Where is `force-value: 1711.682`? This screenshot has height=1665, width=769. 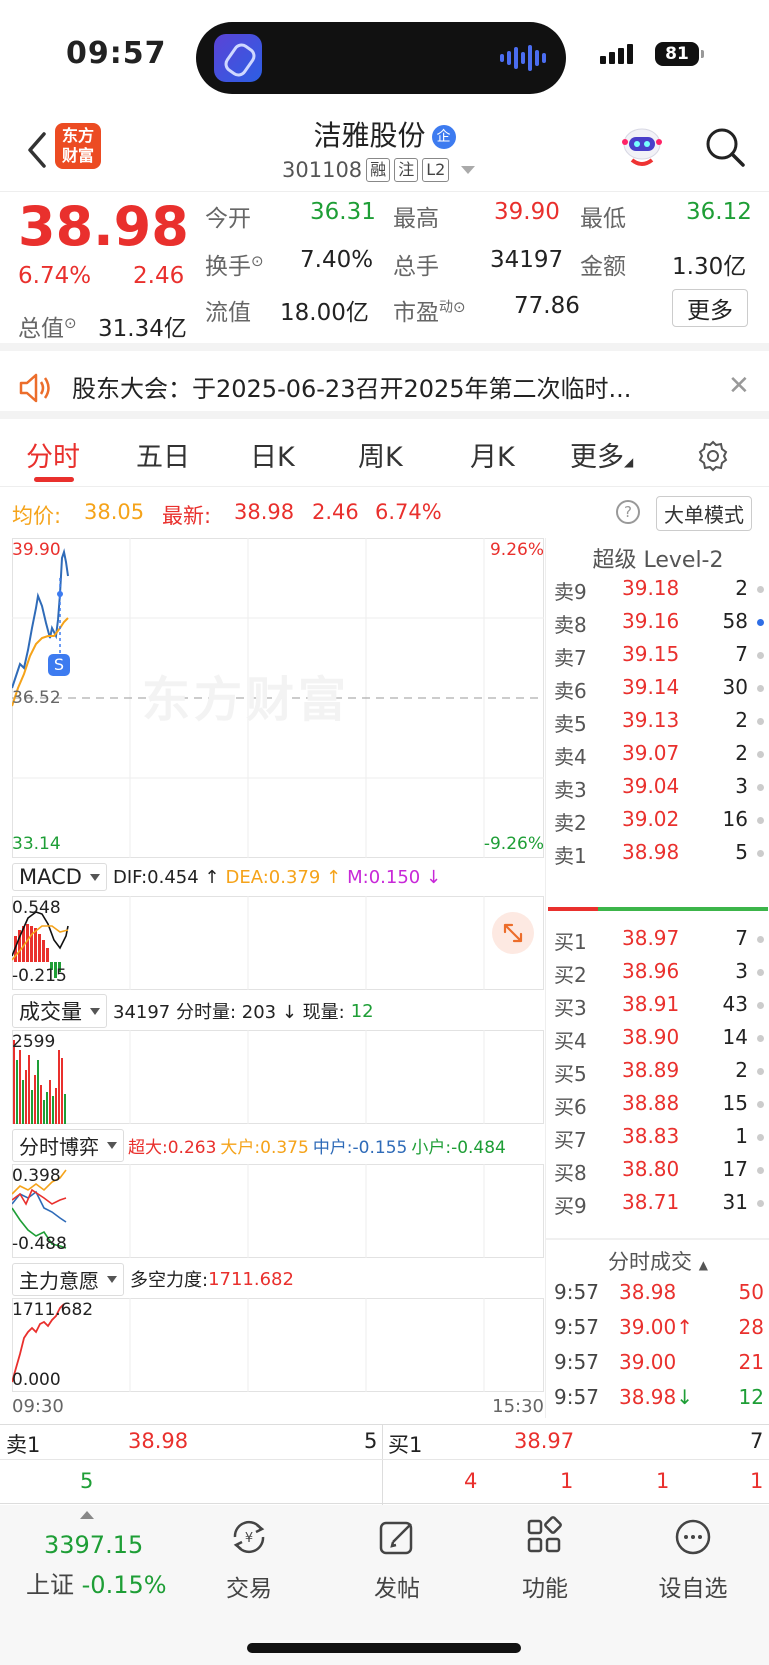
force-value: 1711.682 is located at coordinates (251, 1279).